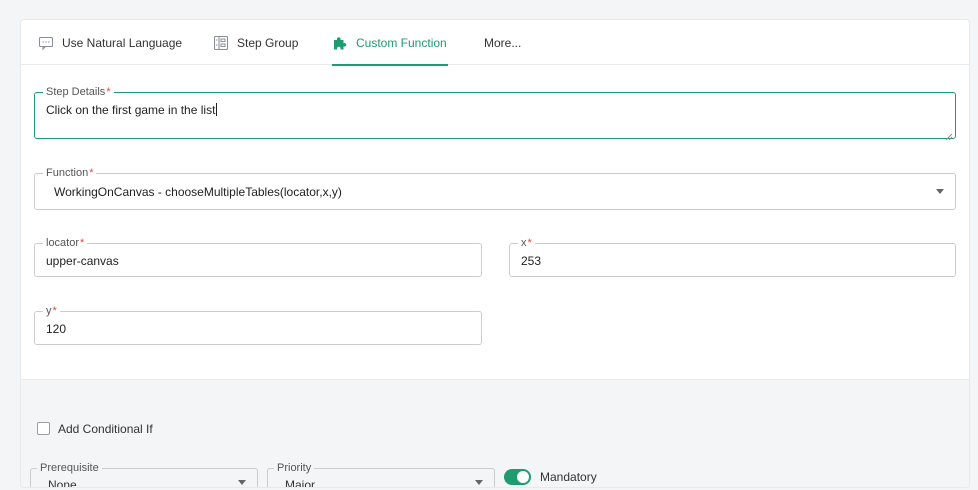 This screenshot has width=978, height=490. I want to click on y-value: 120, so click(56, 329).